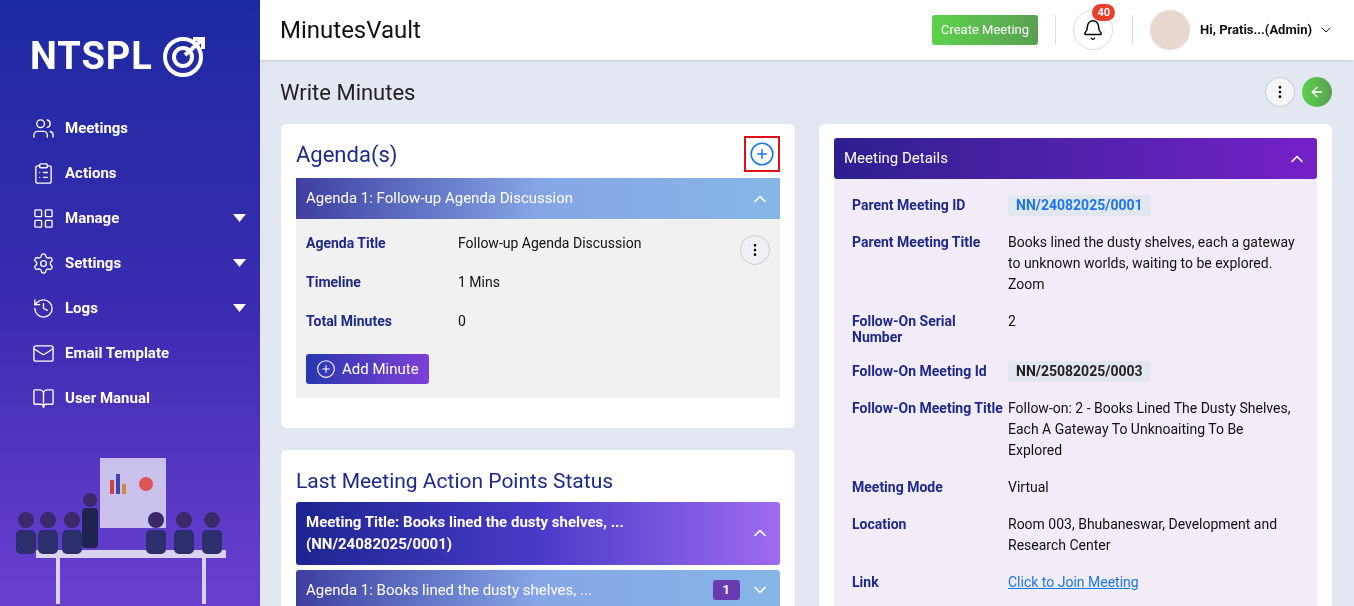 The height and width of the screenshot is (606, 1354). Describe the element at coordinates (91, 56) in the screenshot. I see `logo-text: NTSPL` at that location.